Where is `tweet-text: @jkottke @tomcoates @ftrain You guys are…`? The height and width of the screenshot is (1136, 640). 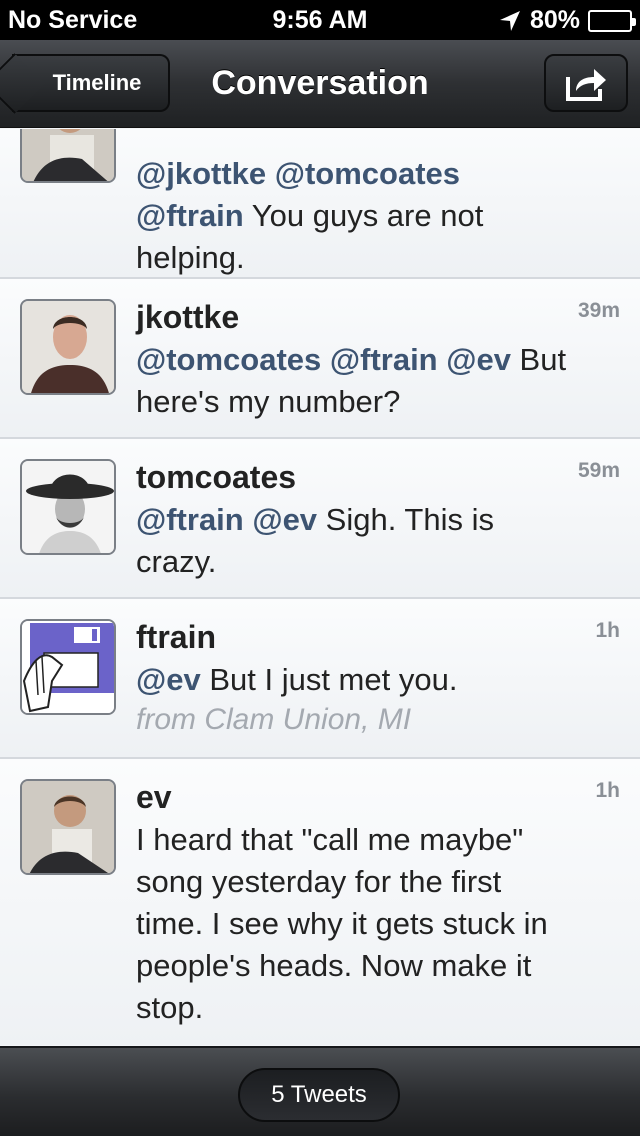
tweet-text: @jkottke @tomcoates @ftrain You guys are… is located at coordinates (381, 216).